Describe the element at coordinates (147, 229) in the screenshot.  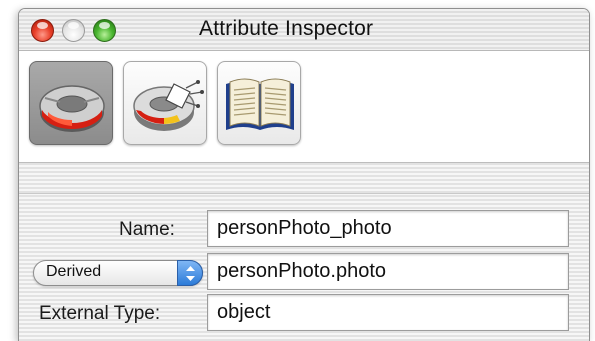
I see `name-label: Name:` at that location.